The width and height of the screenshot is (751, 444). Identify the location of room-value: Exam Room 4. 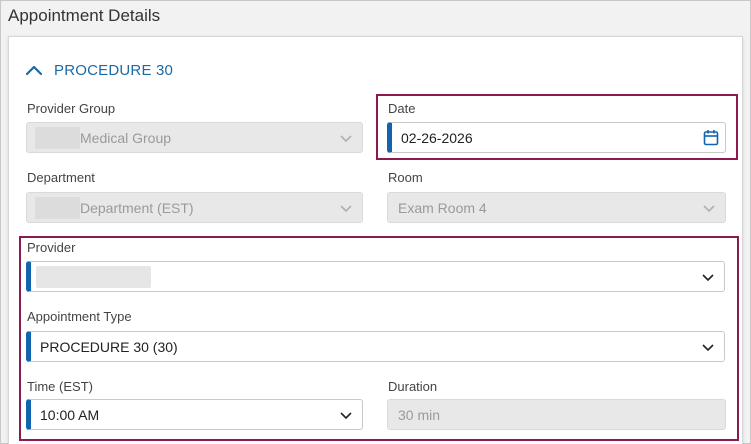
(442, 207).